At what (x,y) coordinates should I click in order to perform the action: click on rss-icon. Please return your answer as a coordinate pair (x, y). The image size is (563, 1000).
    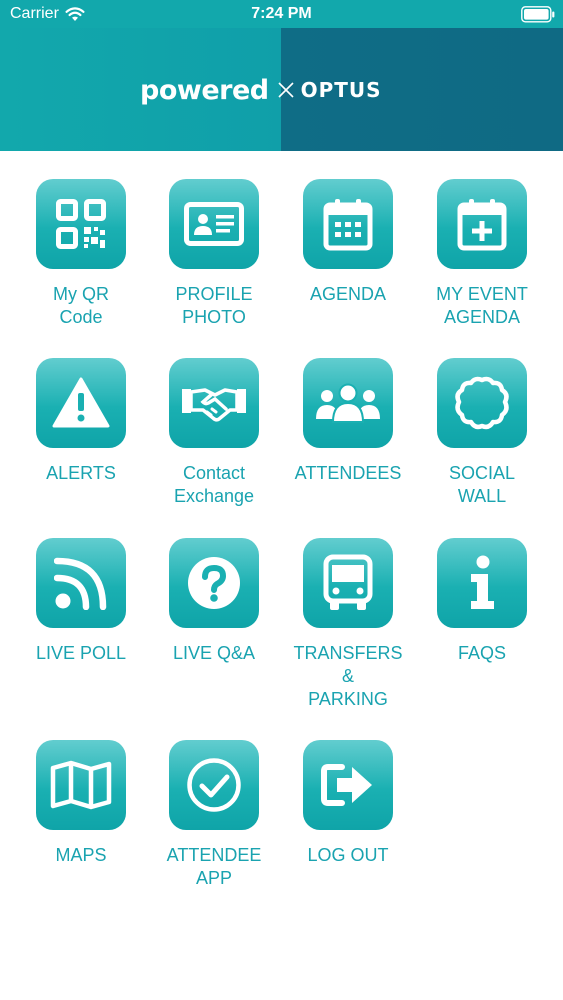
    Looking at the image, I should click on (80, 583).